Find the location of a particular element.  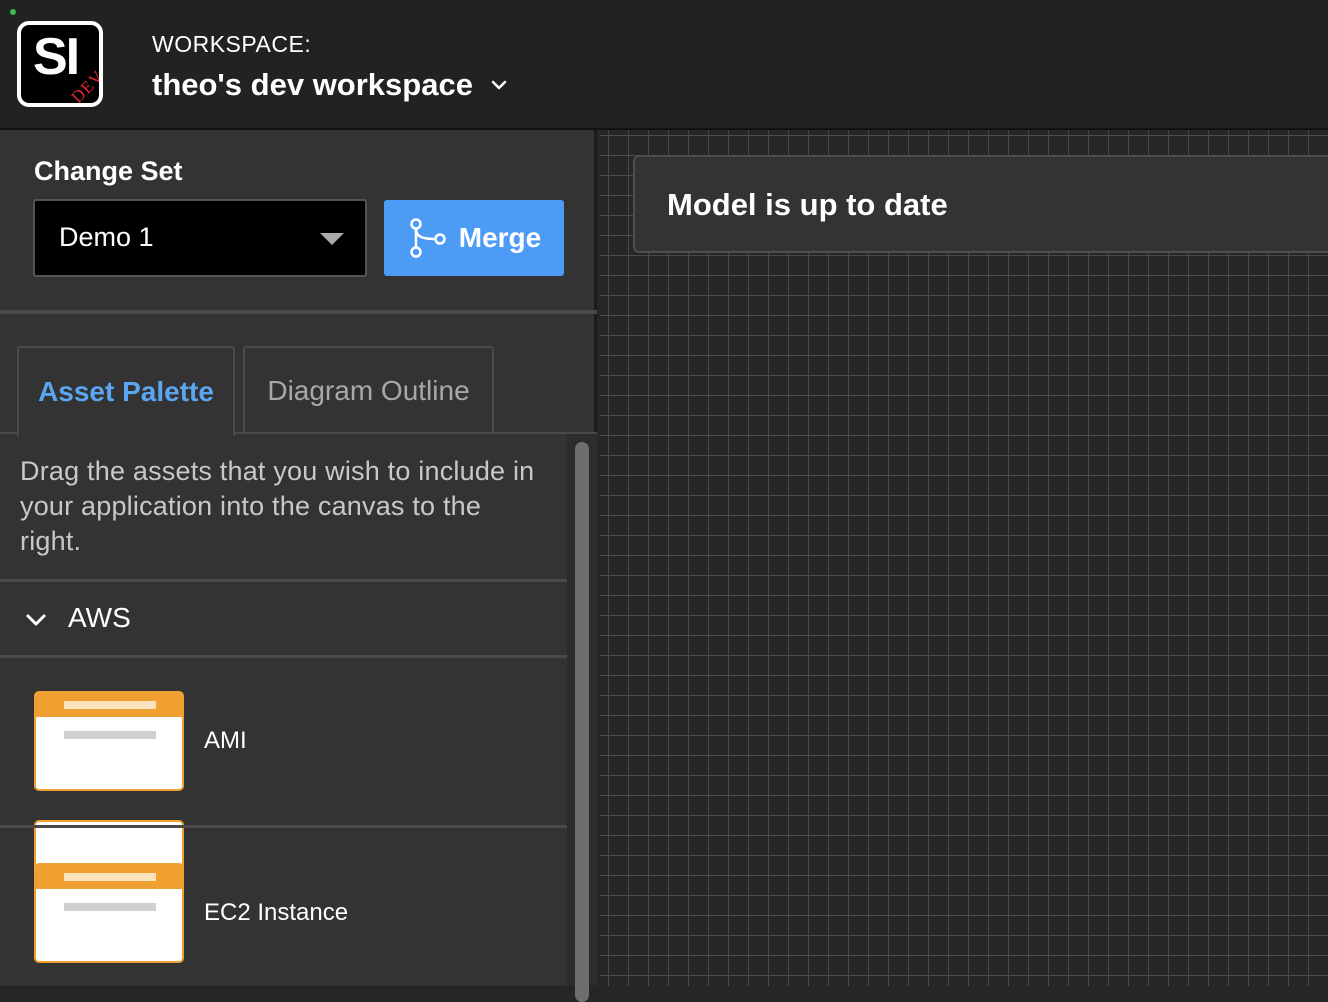

merge-button: Merge is located at coordinates (474, 238).